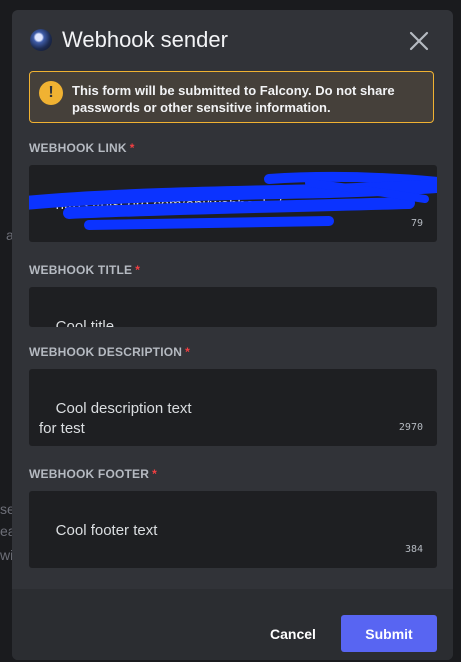  What do you see at coordinates (115, 418) in the screenshot?
I see `webhook-description-value: Cool description text for test` at bounding box center [115, 418].